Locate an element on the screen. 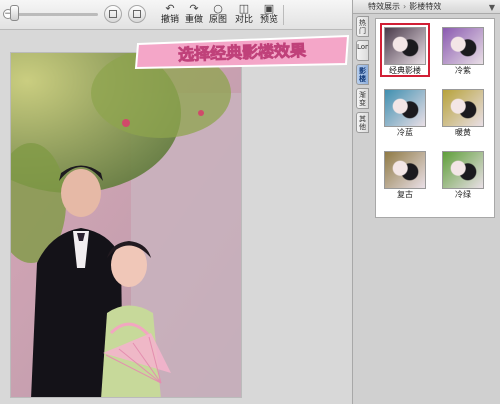  zoom-slider-thumb is located at coordinates (14, 13).